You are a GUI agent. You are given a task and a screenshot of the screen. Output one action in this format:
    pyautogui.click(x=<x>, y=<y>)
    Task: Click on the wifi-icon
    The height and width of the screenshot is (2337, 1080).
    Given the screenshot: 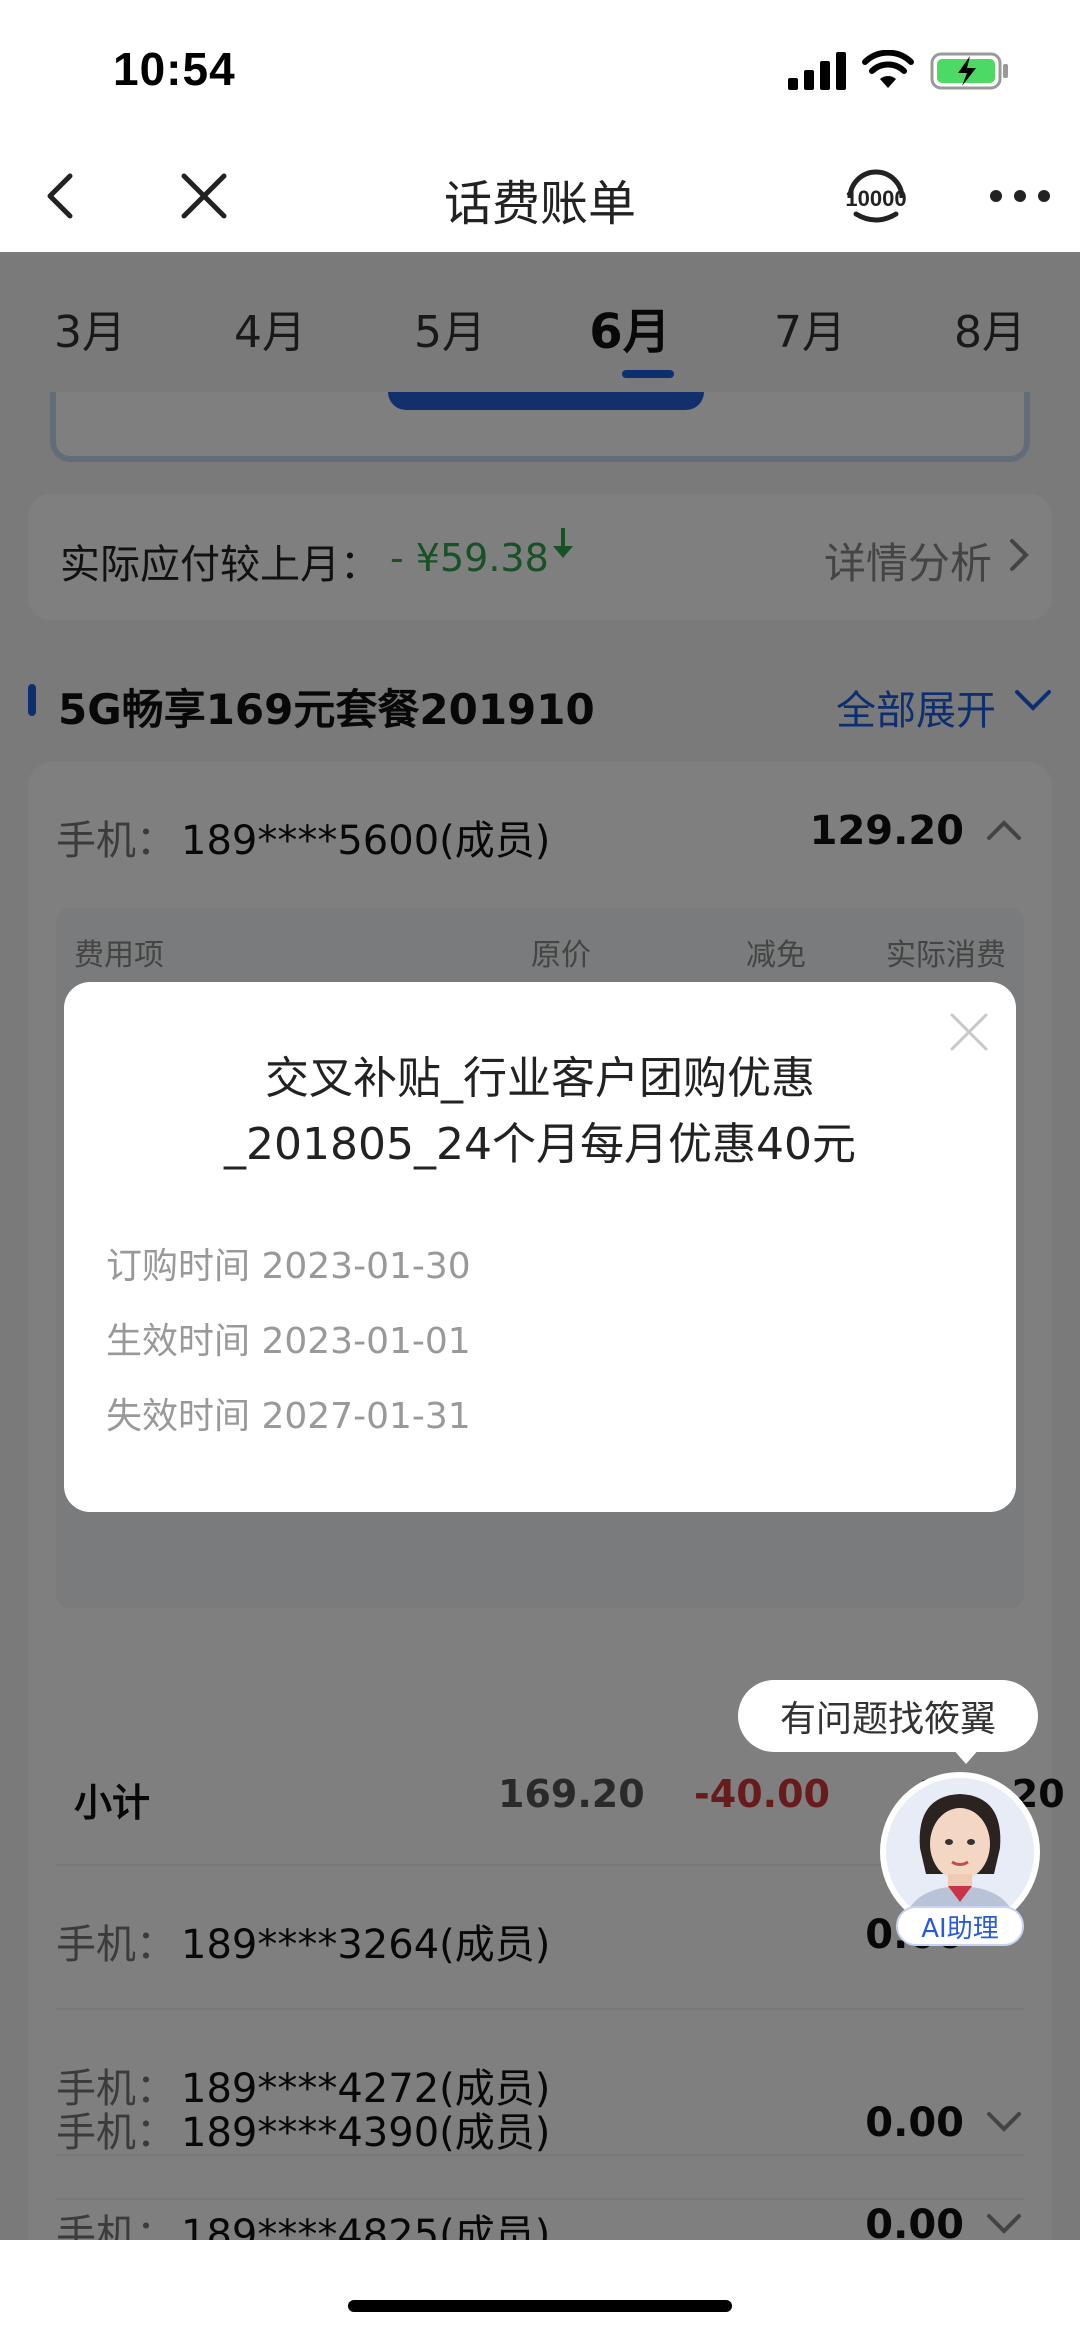 What is the action you would take?
    pyautogui.click(x=888, y=69)
    